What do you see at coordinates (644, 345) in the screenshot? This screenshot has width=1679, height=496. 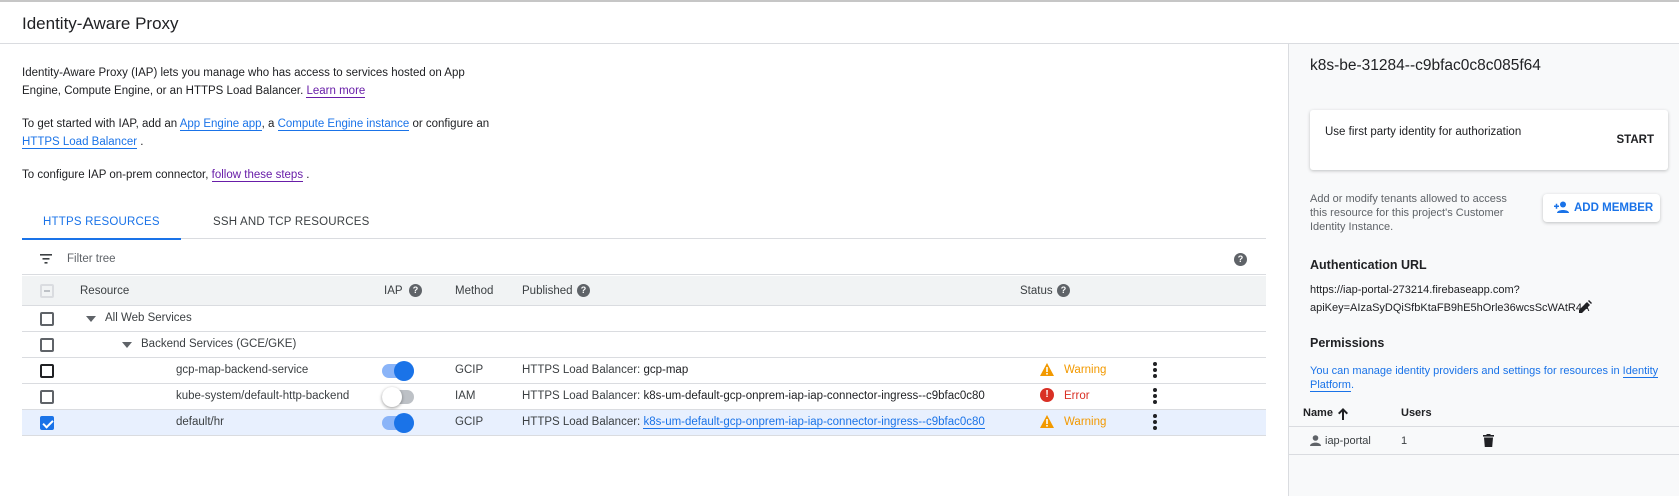 I see `table-row: Backend Services (GCE/GKE)` at bounding box center [644, 345].